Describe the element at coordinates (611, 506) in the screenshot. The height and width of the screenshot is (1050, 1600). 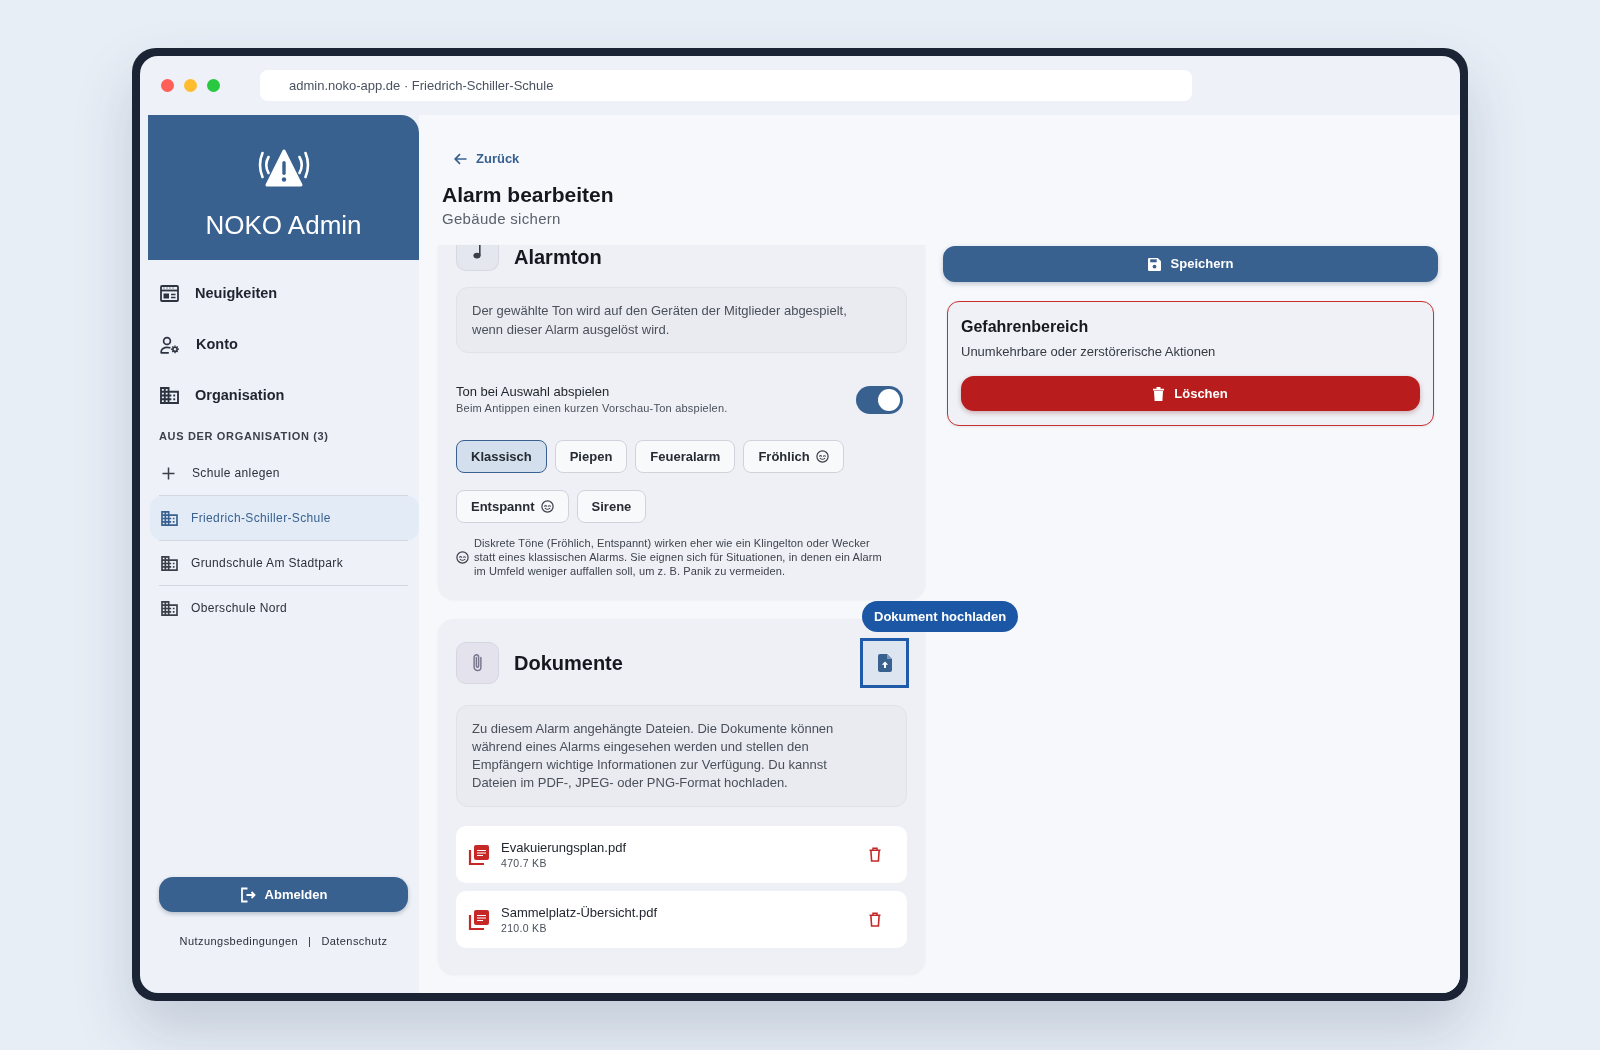
I see `tone-chip: Sirene` at that location.